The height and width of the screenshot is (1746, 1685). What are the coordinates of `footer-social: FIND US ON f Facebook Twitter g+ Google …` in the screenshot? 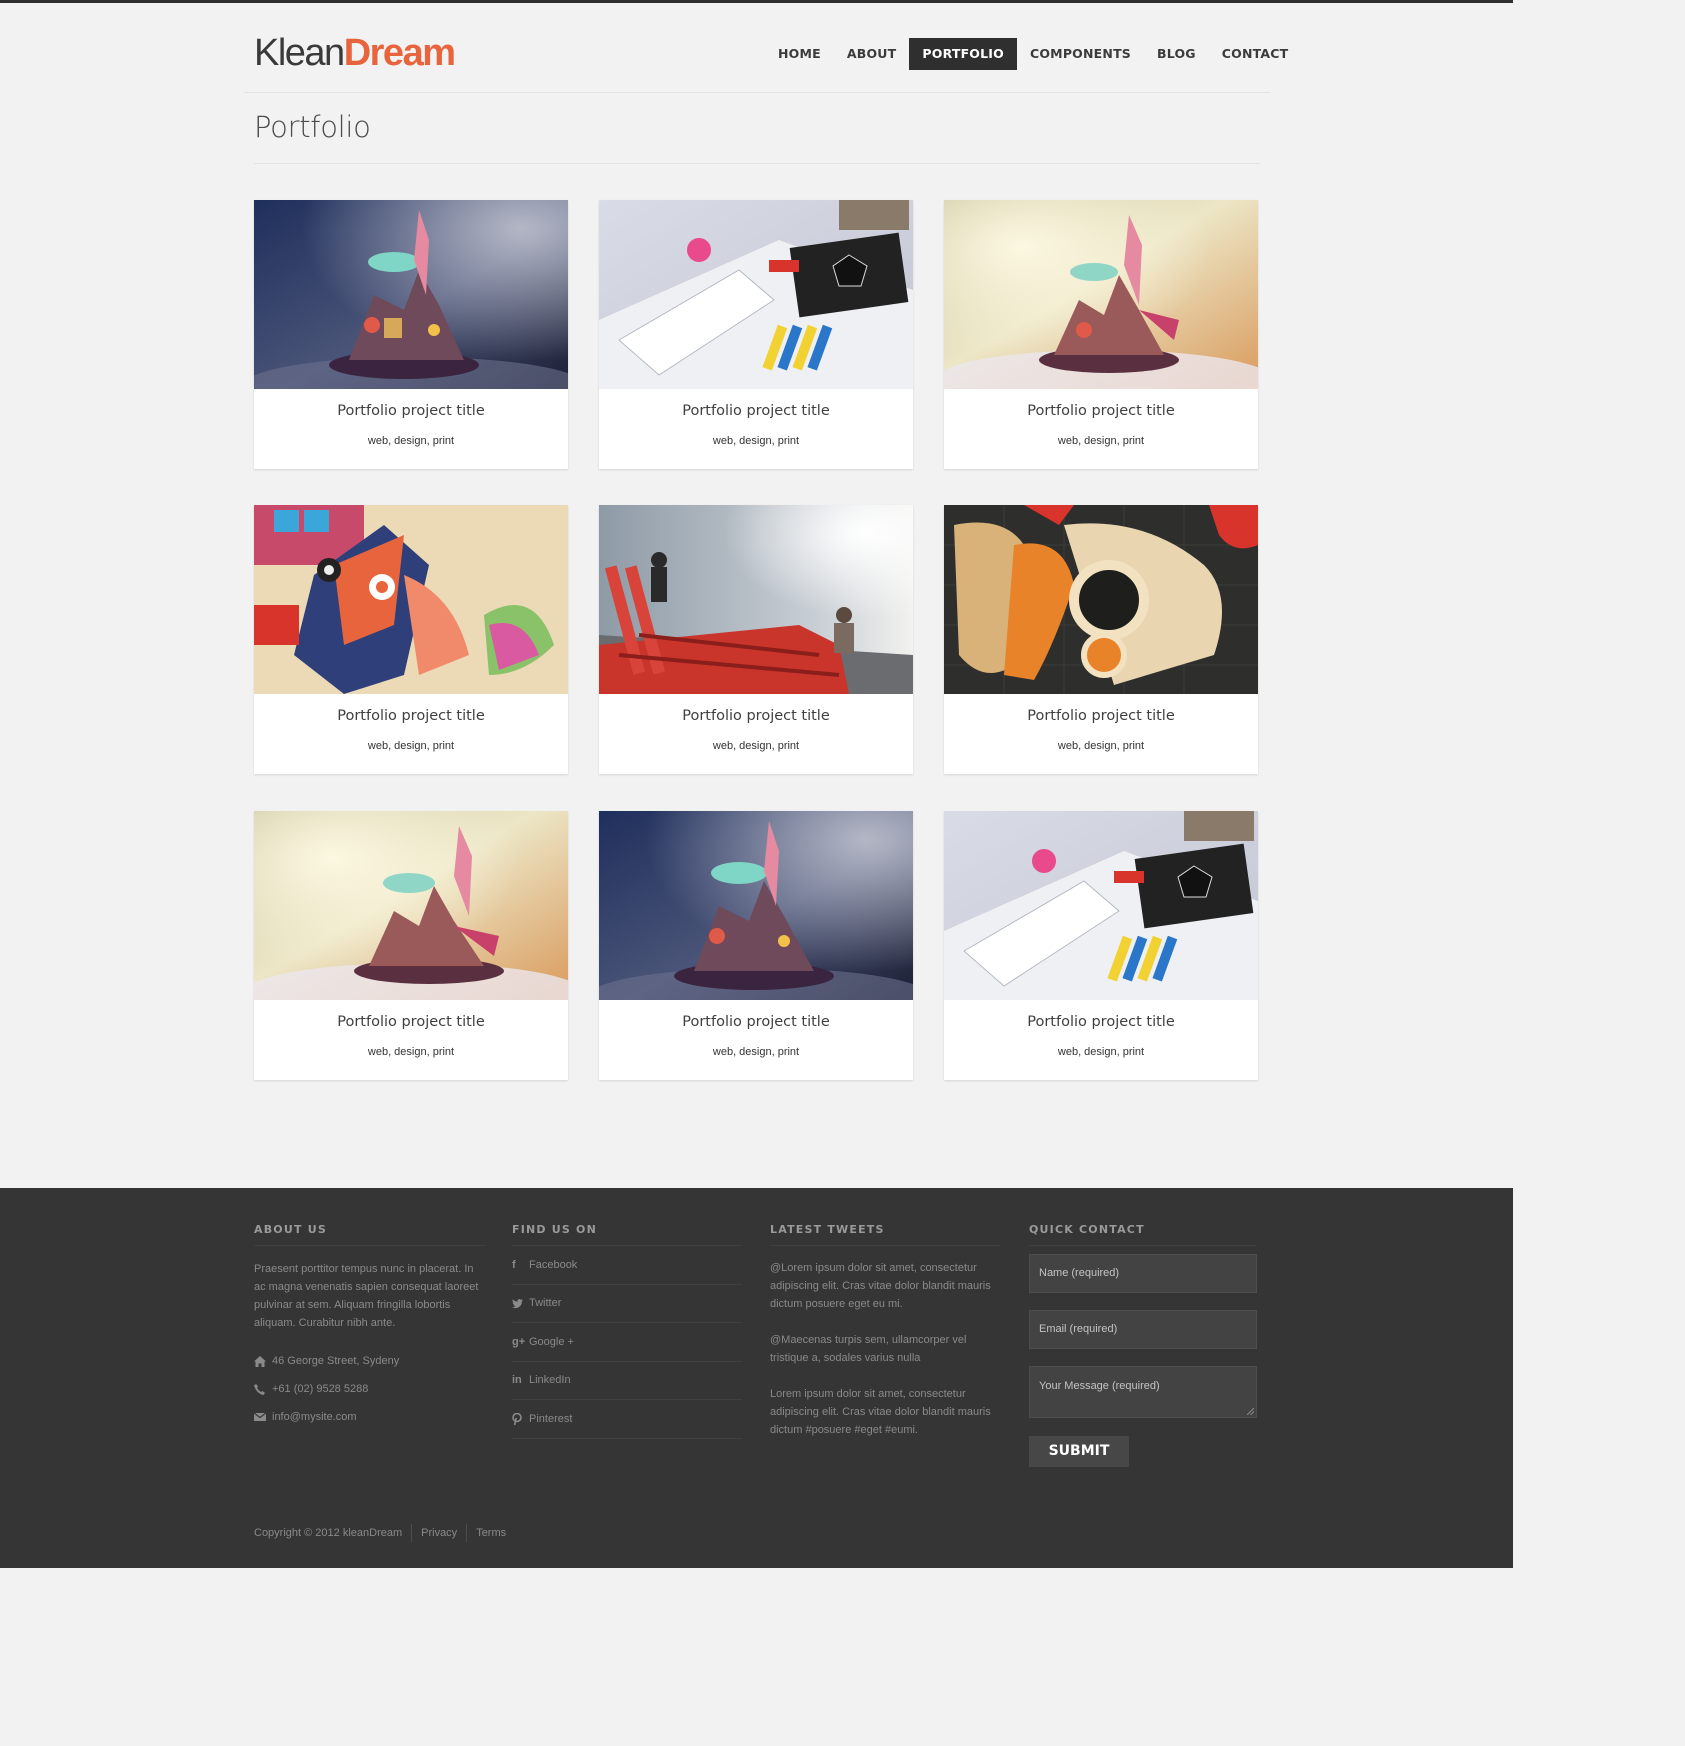 It's located at (627, 1330).